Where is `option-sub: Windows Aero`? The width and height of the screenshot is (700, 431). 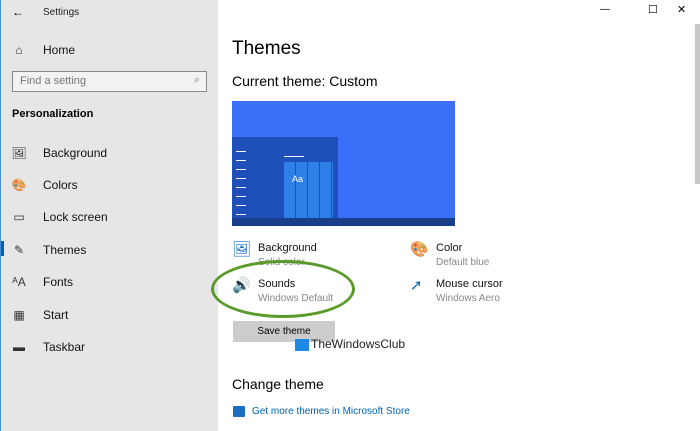 option-sub: Windows Aero is located at coordinates (468, 298).